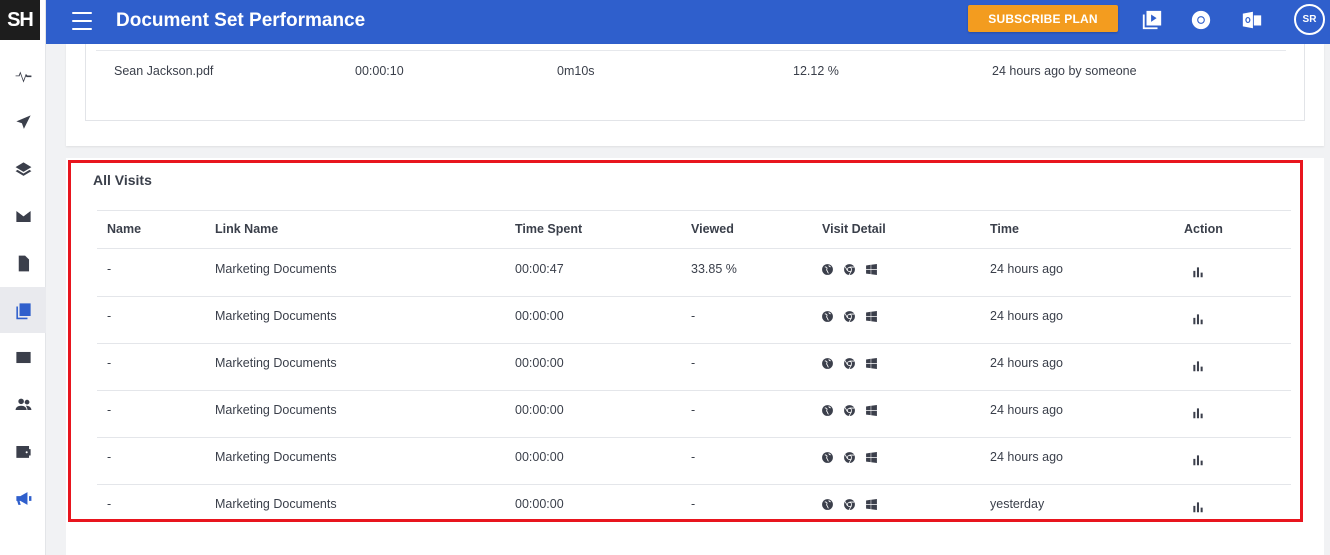 This screenshot has width=1330, height=555. What do you see at coordinates (1309, 19) in the screenshot?
I see `user-avatar: SR` at bounding box center [1309, 19].